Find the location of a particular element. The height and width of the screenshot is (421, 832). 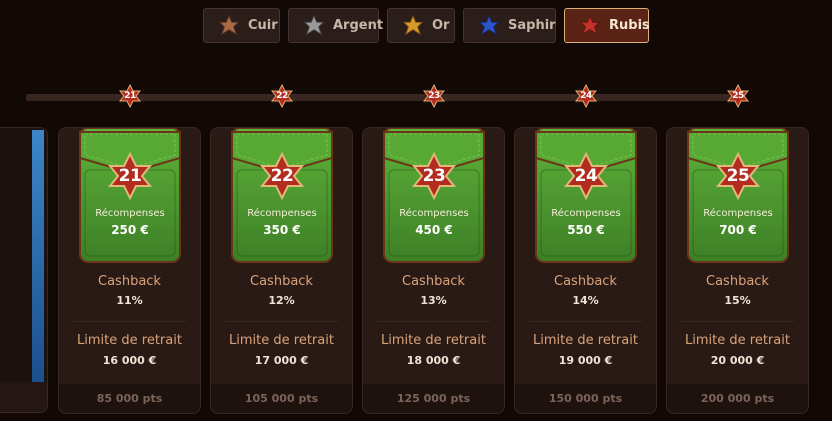

previous-card-partial is located at coordinates (24, 270).